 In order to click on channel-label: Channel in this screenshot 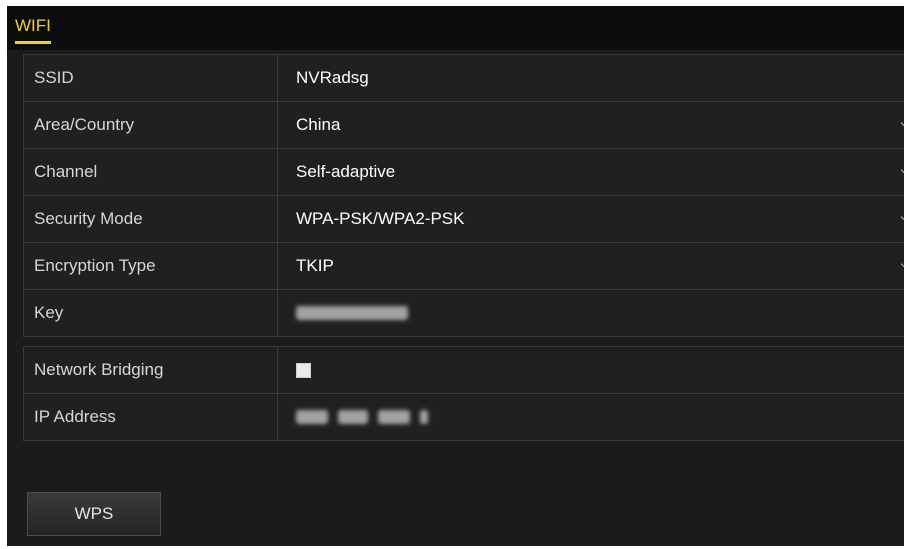, I will do `click(151, 172)`.